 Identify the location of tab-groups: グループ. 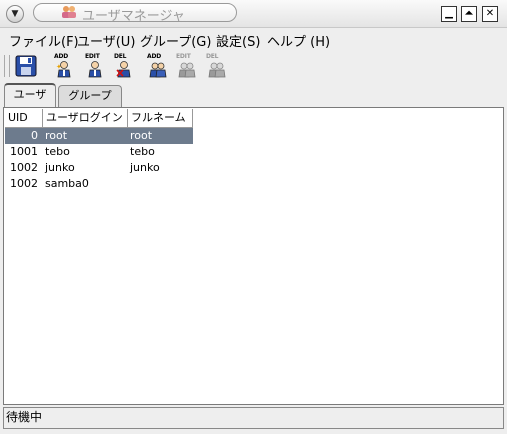
(90, 96).